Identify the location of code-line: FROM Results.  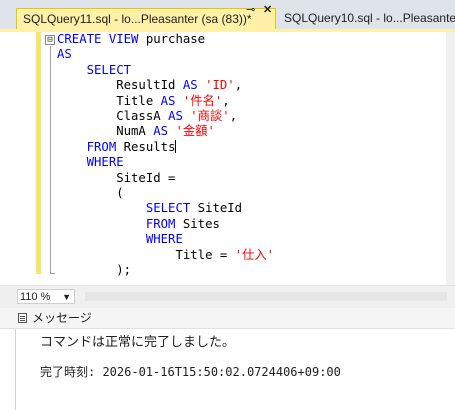
(165, 147).